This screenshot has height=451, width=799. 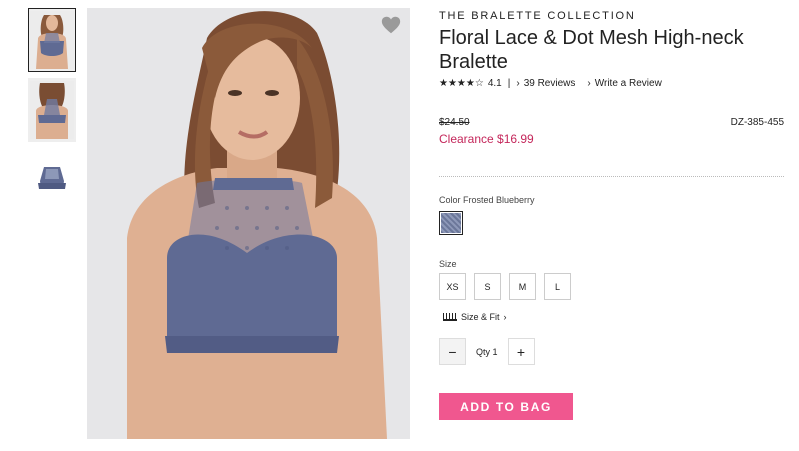 I want to click on original-price: $24.50, so click(x=454, y=122).